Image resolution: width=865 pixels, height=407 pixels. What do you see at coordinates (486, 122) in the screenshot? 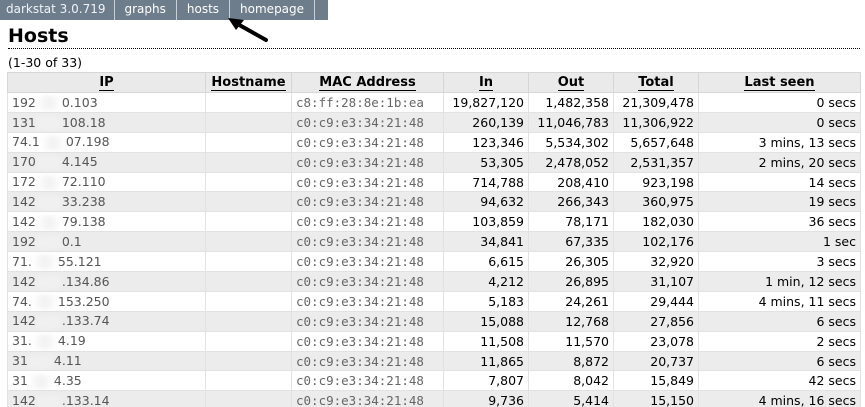
I see `bytes-in-cell: 260,139` at bounding box center [486, 122].